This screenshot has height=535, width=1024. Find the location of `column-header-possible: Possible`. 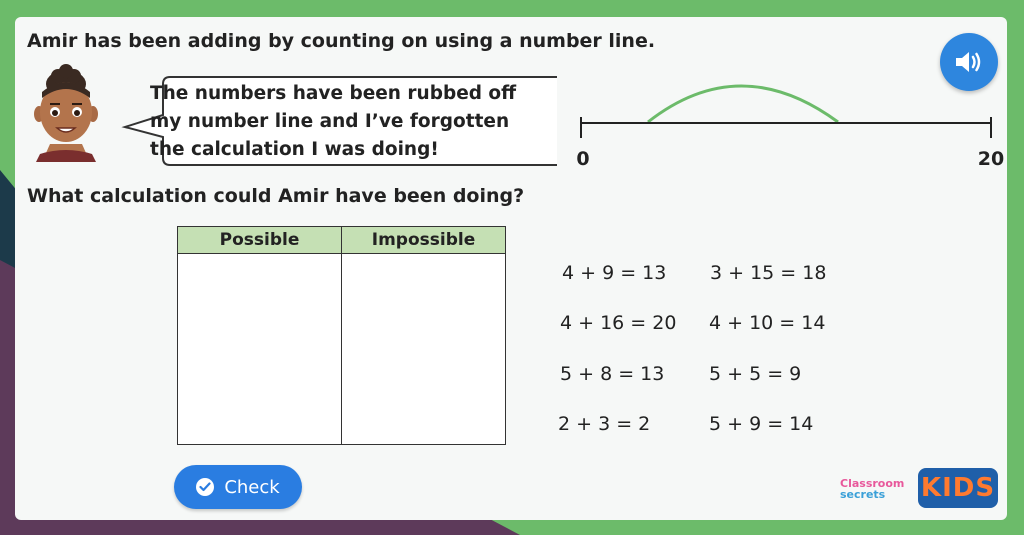

column-header-possible: Possible is located at coordinates (259, 240).